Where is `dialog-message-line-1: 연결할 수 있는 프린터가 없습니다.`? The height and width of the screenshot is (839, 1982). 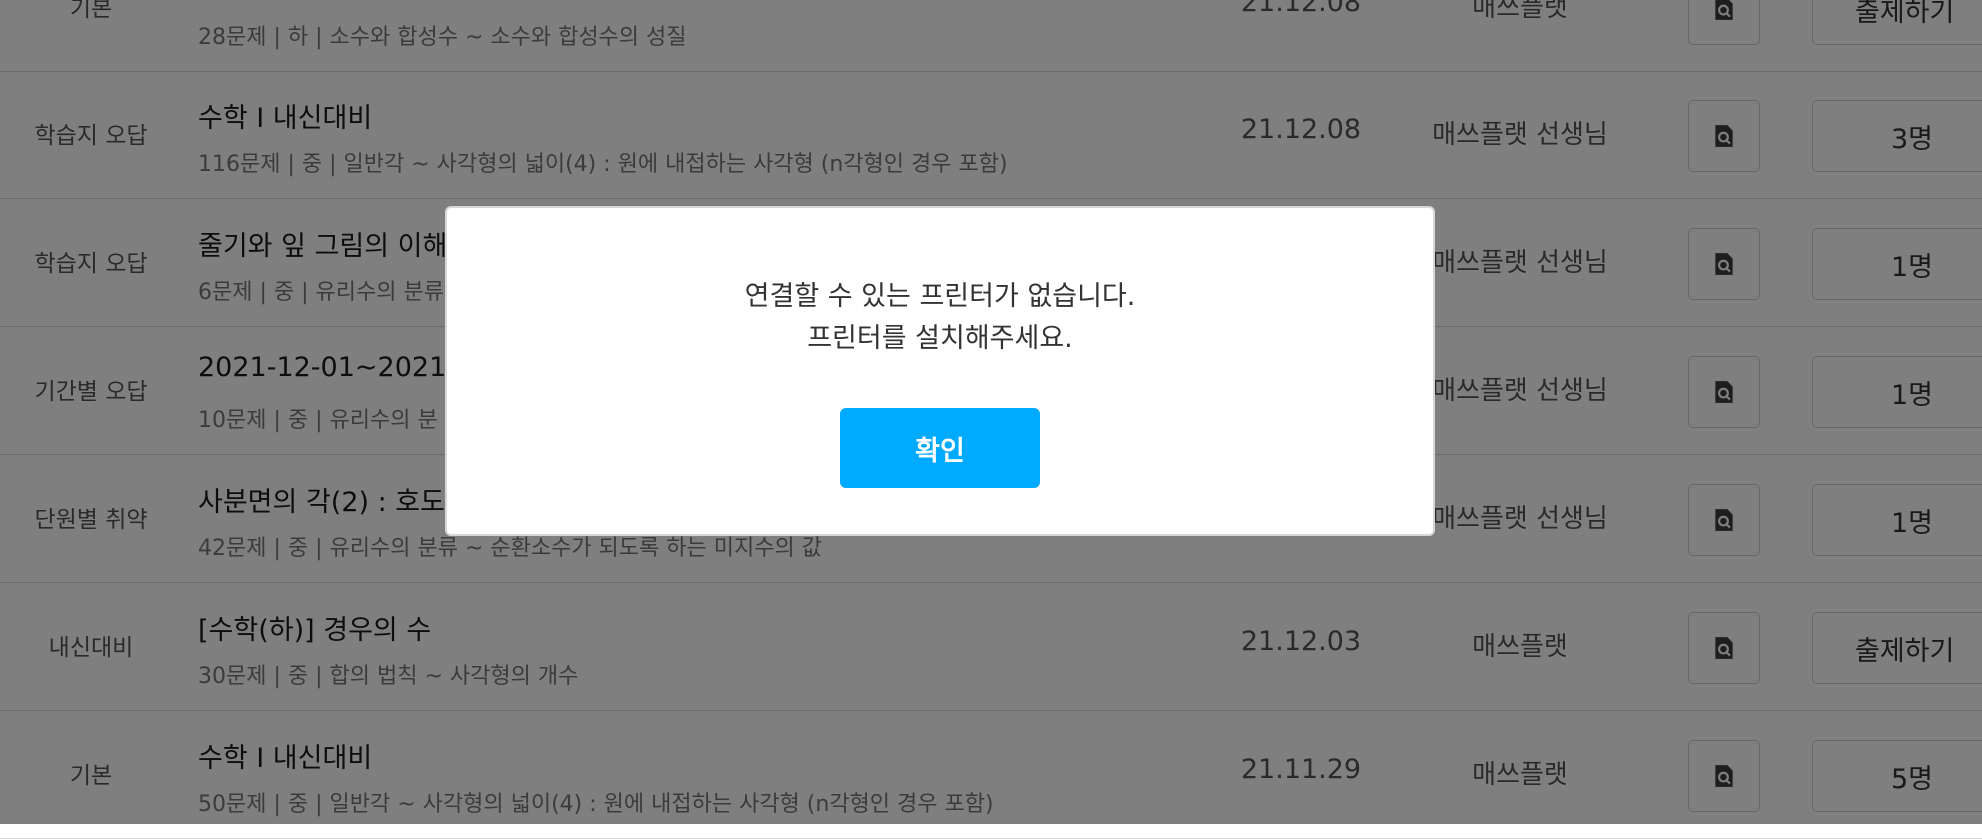
dialog-message-line-1: 연결할 수 있는 프린터가 없습니다. is located at coordinates (940, 296).